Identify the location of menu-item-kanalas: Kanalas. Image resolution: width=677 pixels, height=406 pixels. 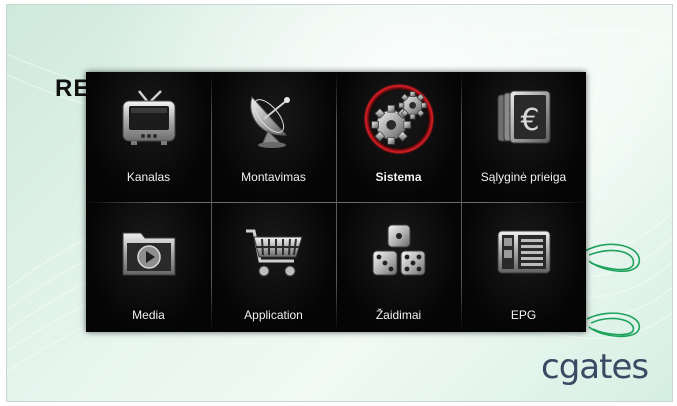
(148, 137).